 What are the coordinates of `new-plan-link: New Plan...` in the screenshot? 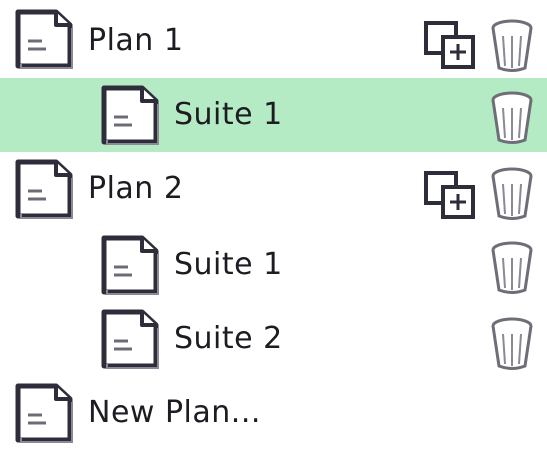 It's located at (174, 413).